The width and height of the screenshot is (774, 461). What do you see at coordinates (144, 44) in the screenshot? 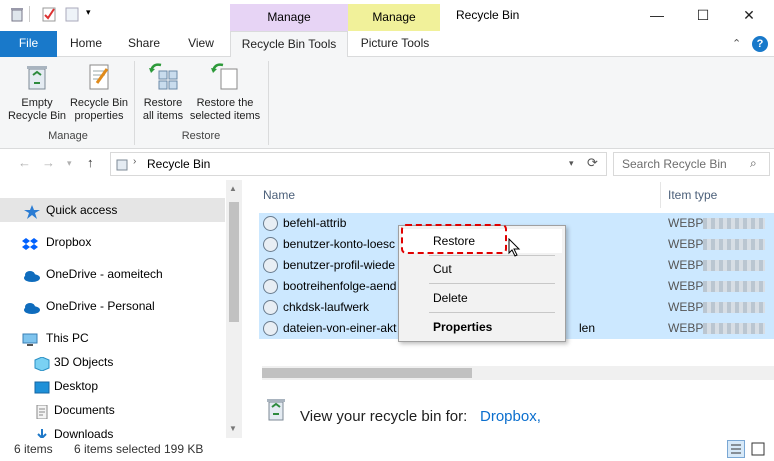
I see `tab-share: Share` at bounding box center [144, 44].